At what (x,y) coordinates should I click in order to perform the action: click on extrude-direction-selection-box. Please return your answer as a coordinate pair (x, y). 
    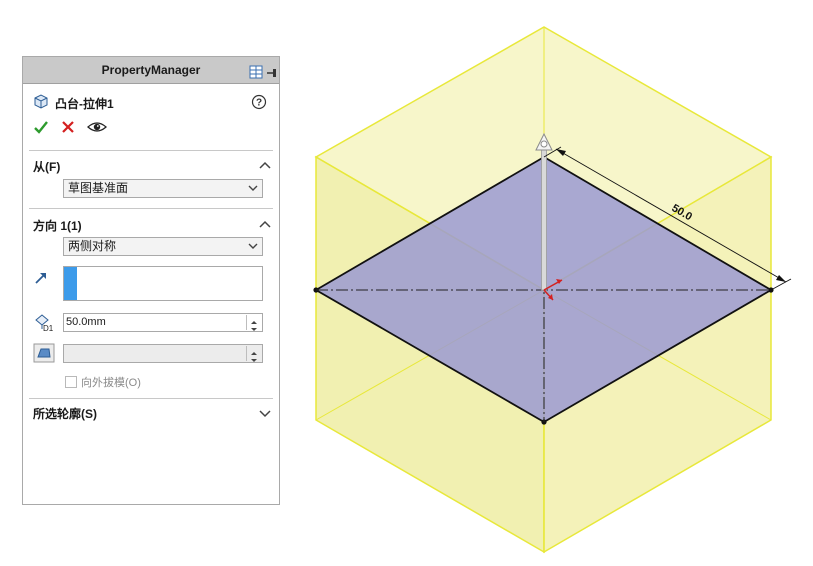
    Looking at the image, I should click on (163, 283).